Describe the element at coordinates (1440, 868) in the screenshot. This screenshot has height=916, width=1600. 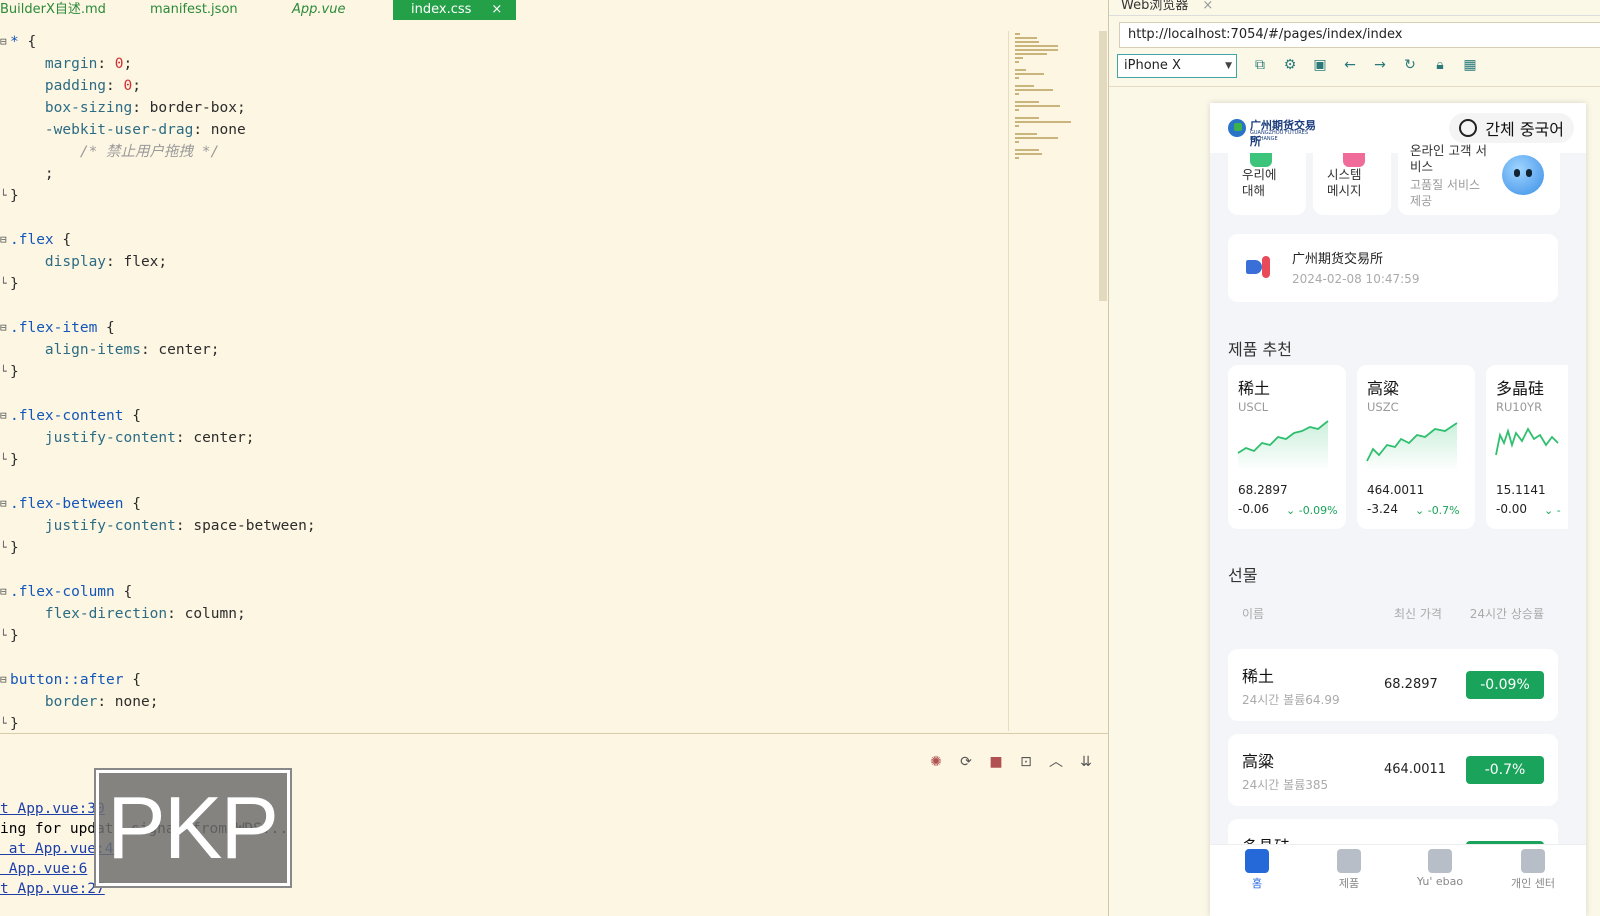
I see `tab-yuebao: Yu' ebao` at that location.